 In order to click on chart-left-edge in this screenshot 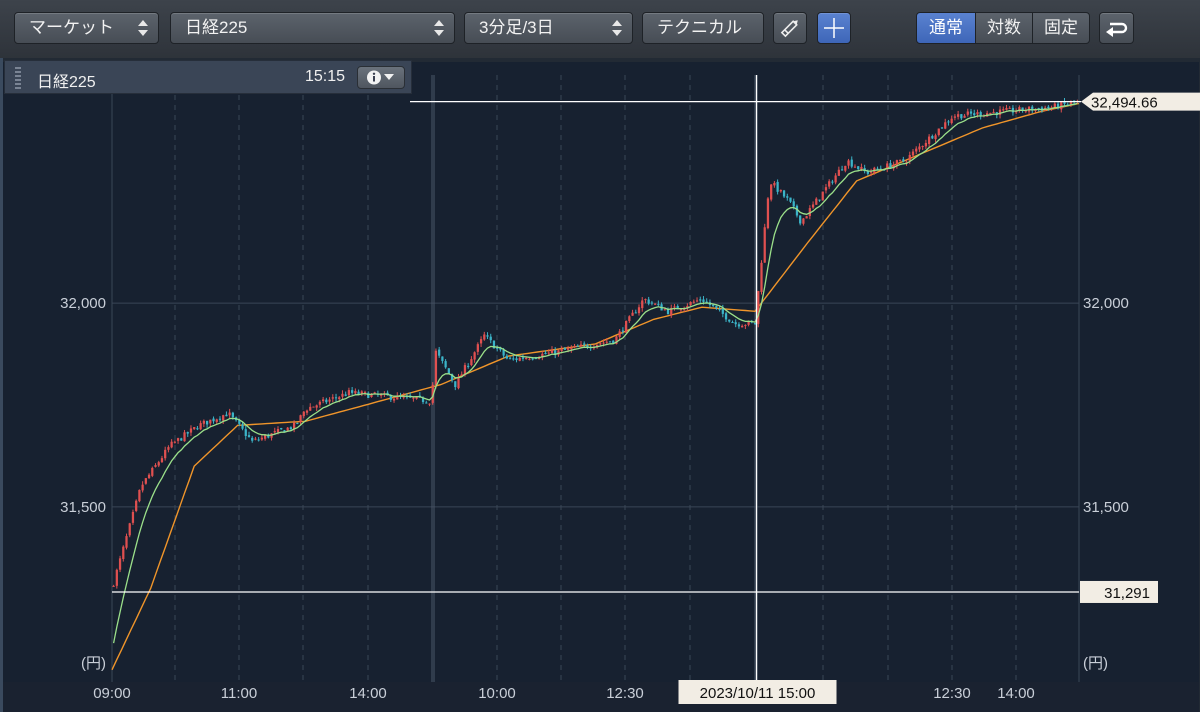, I will do `click(1, 385)`.